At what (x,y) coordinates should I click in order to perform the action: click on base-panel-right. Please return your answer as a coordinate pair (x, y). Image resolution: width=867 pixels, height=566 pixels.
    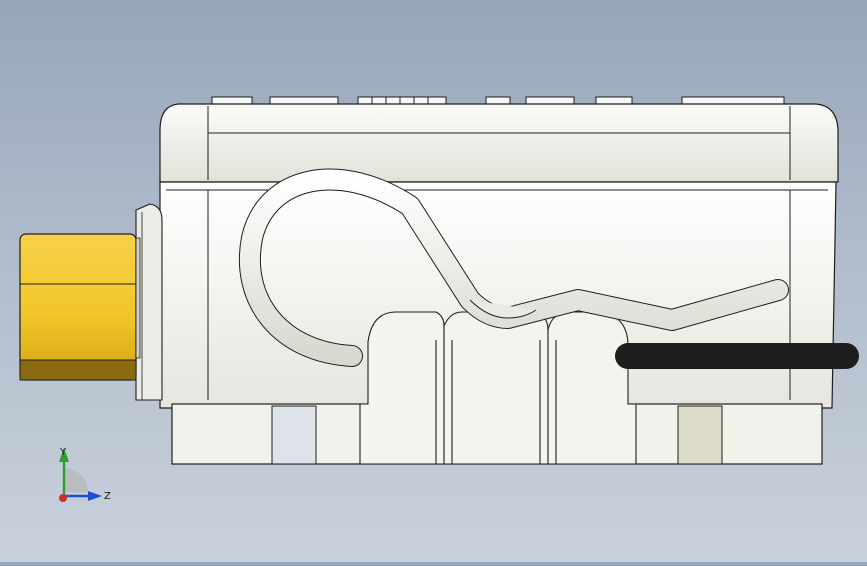
    Looking at the image, I should click on (700, 435).